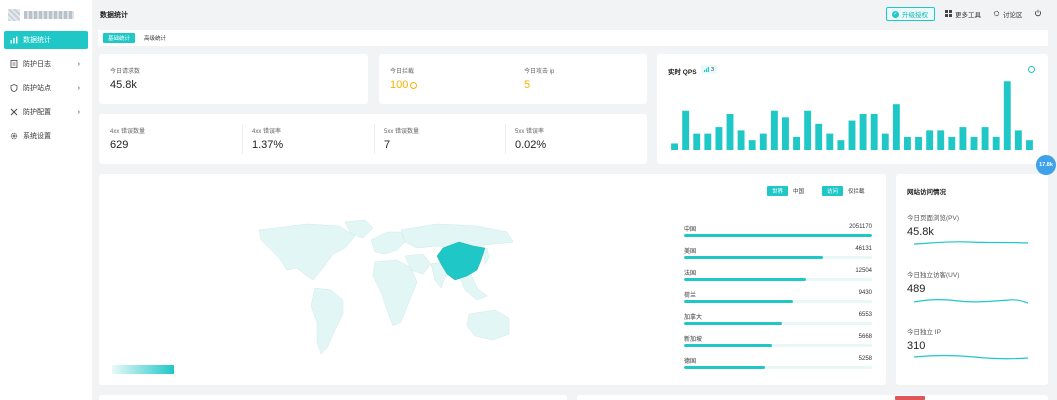  Describe the element at coordinates (778, 191) in the screenshot. I see `scope-world-option: 世界` at that location.